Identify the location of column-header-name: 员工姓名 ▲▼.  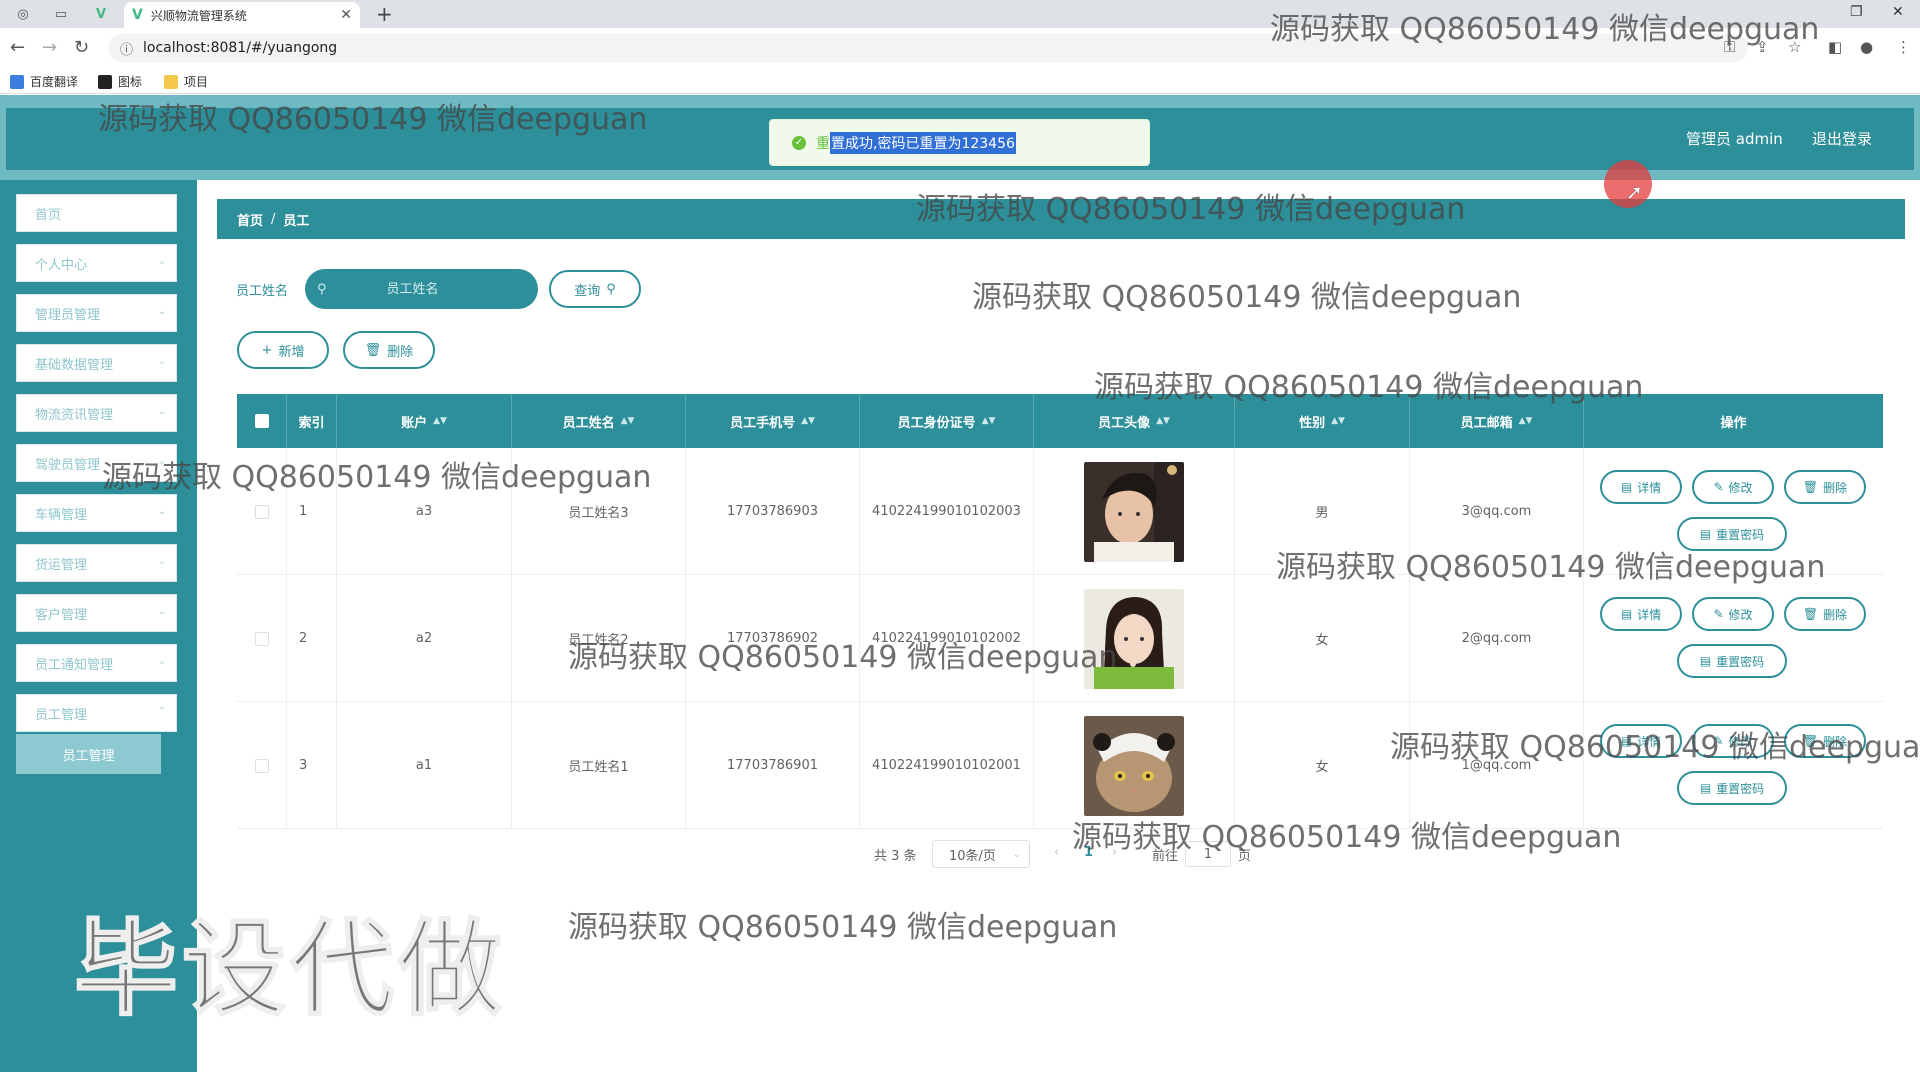
(599, 421).